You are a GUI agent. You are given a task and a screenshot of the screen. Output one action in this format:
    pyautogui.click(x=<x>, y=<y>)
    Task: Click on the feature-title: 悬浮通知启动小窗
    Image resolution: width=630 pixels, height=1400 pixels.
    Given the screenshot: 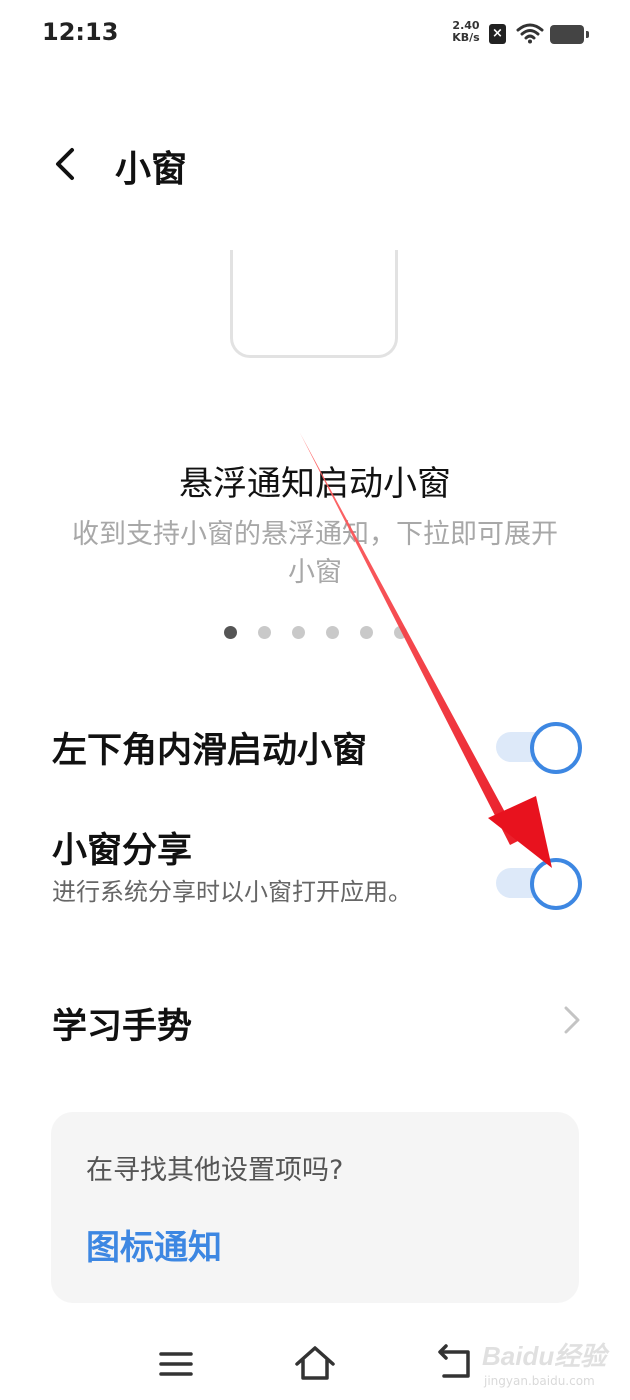 What is the action you would take?
    pyautogui.click(x=315, y=484)
    